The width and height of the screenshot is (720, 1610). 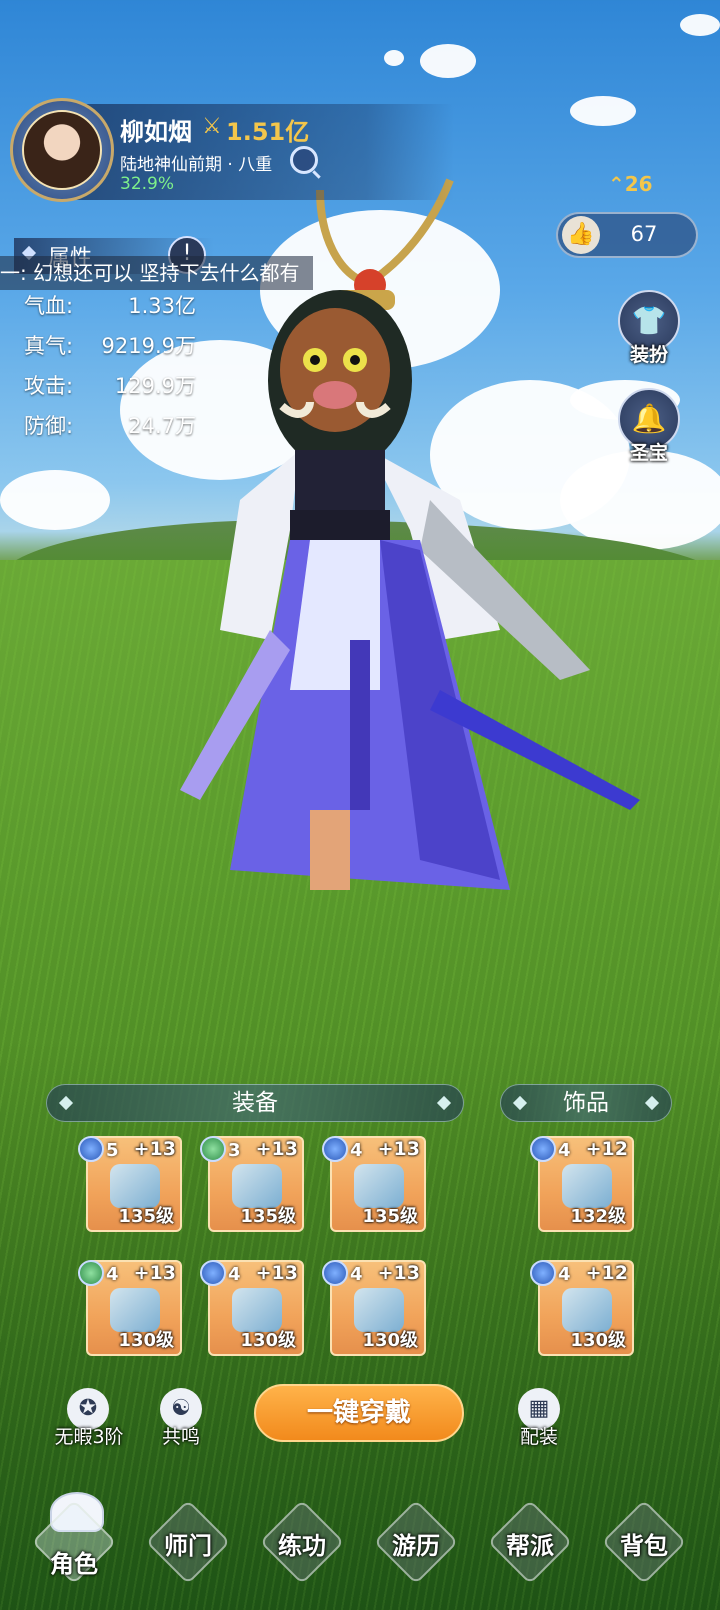 What do you see at coordinates (74, 1542) in the screenshot?
I see `nav-tab-character: 角色` at bounding box center [74, 1542].